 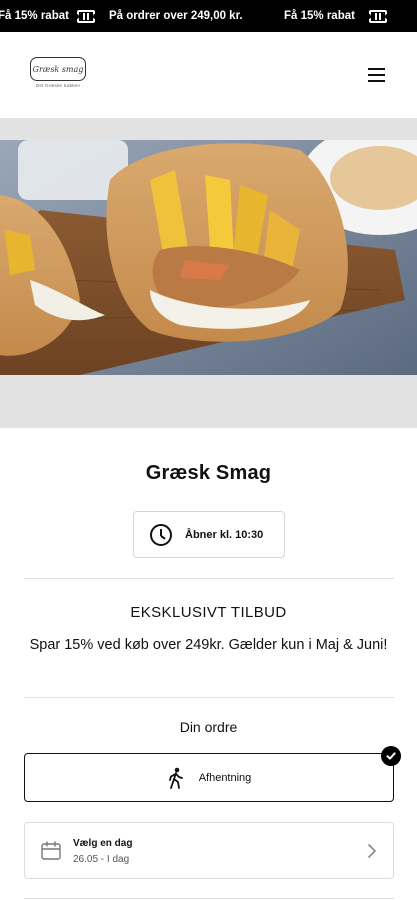 I want to click on checkmark-icon, so click(x=391, y=756).